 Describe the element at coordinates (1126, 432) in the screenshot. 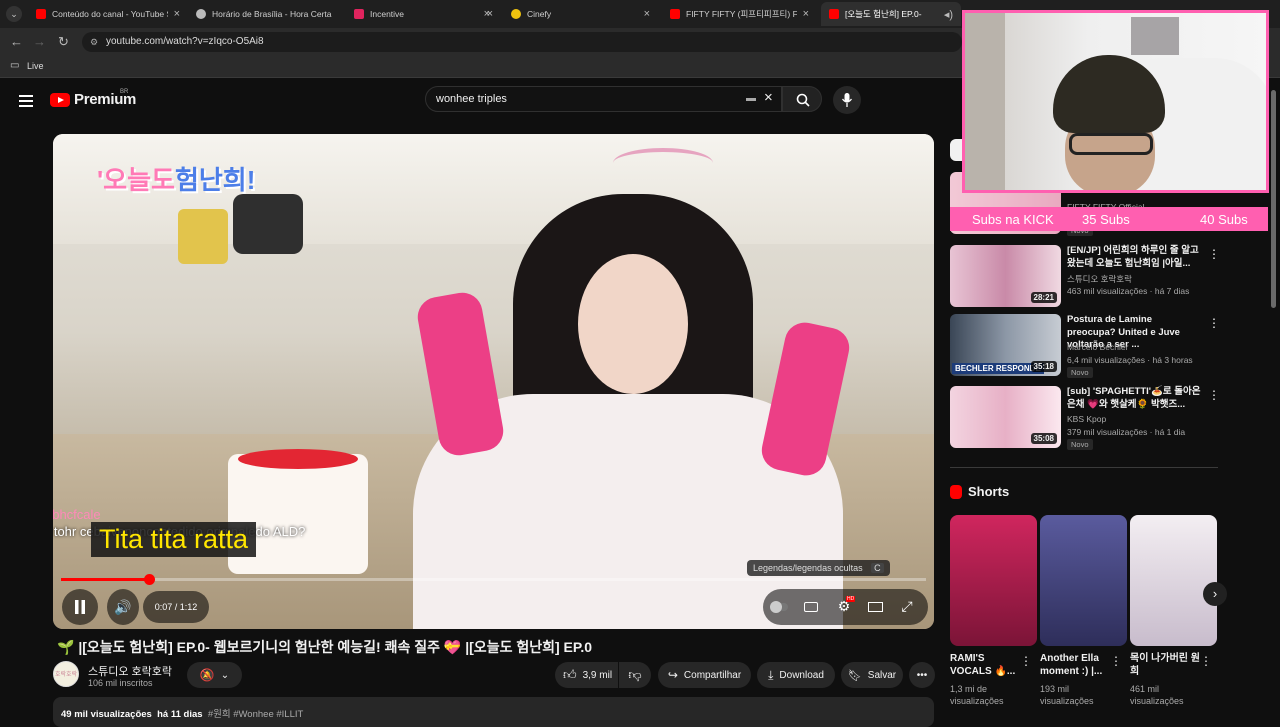

I see `recommendation-meta: 379 mil visualizações · há 1 dia` at that location.